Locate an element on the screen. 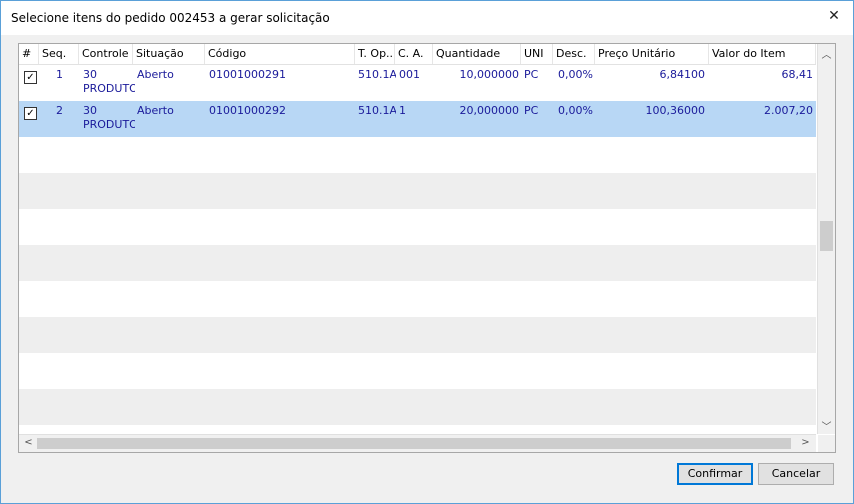 This screenshot has height=504, width=854. vertical-scroll-thumb is located at coordinates (826, 236).